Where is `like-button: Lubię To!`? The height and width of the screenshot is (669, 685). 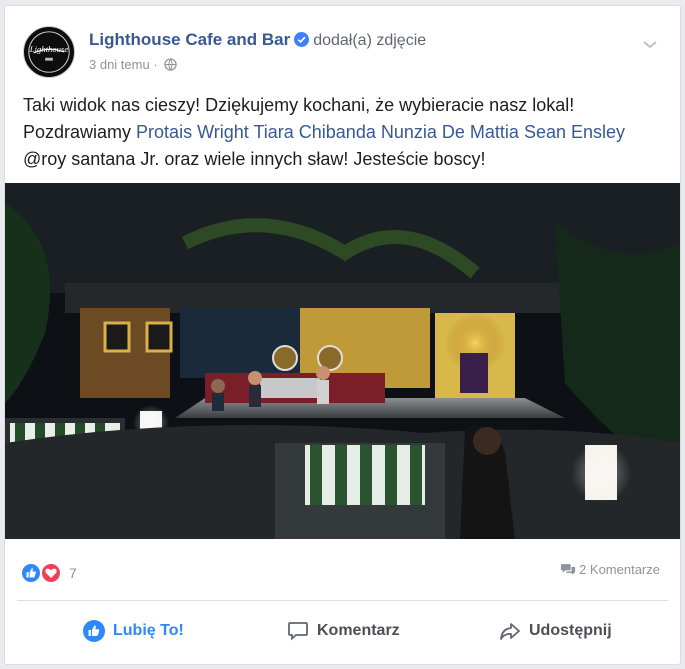 like-button: Lubię To! is located at coordinates (133, 631).